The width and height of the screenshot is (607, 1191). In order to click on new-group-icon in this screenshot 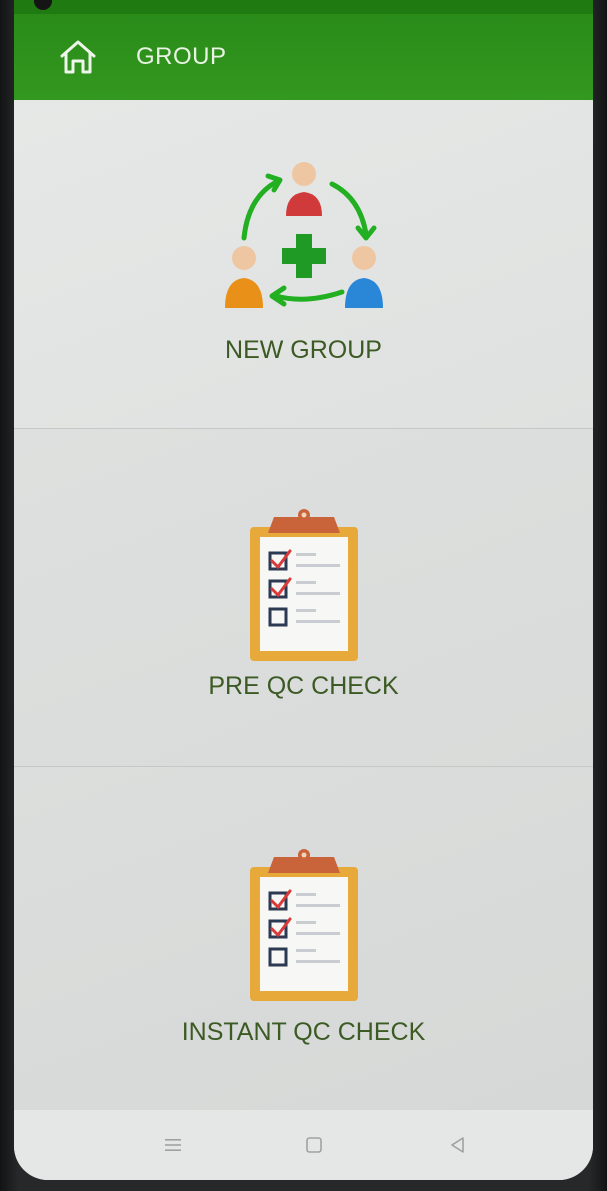, I will do `click(303, 235)`.